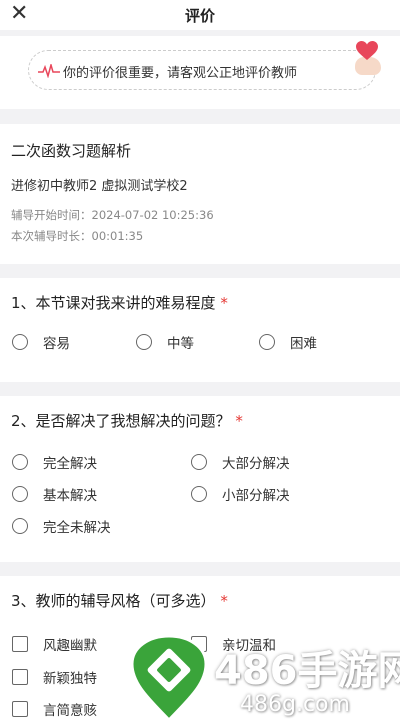 The image size is (400, 728). I want to click on notice-banner: 你的评价很重要，请客观公正地评价教师, so click(204, 65).